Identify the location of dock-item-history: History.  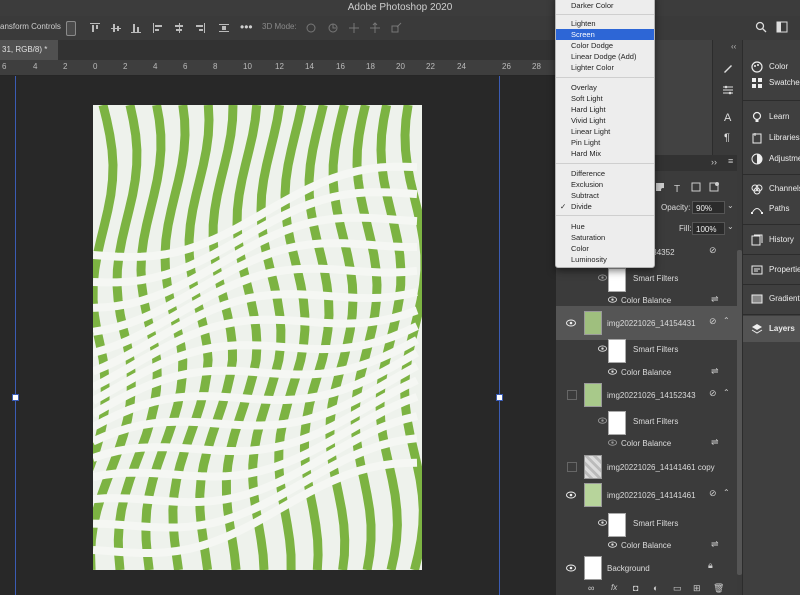
(771, 240).